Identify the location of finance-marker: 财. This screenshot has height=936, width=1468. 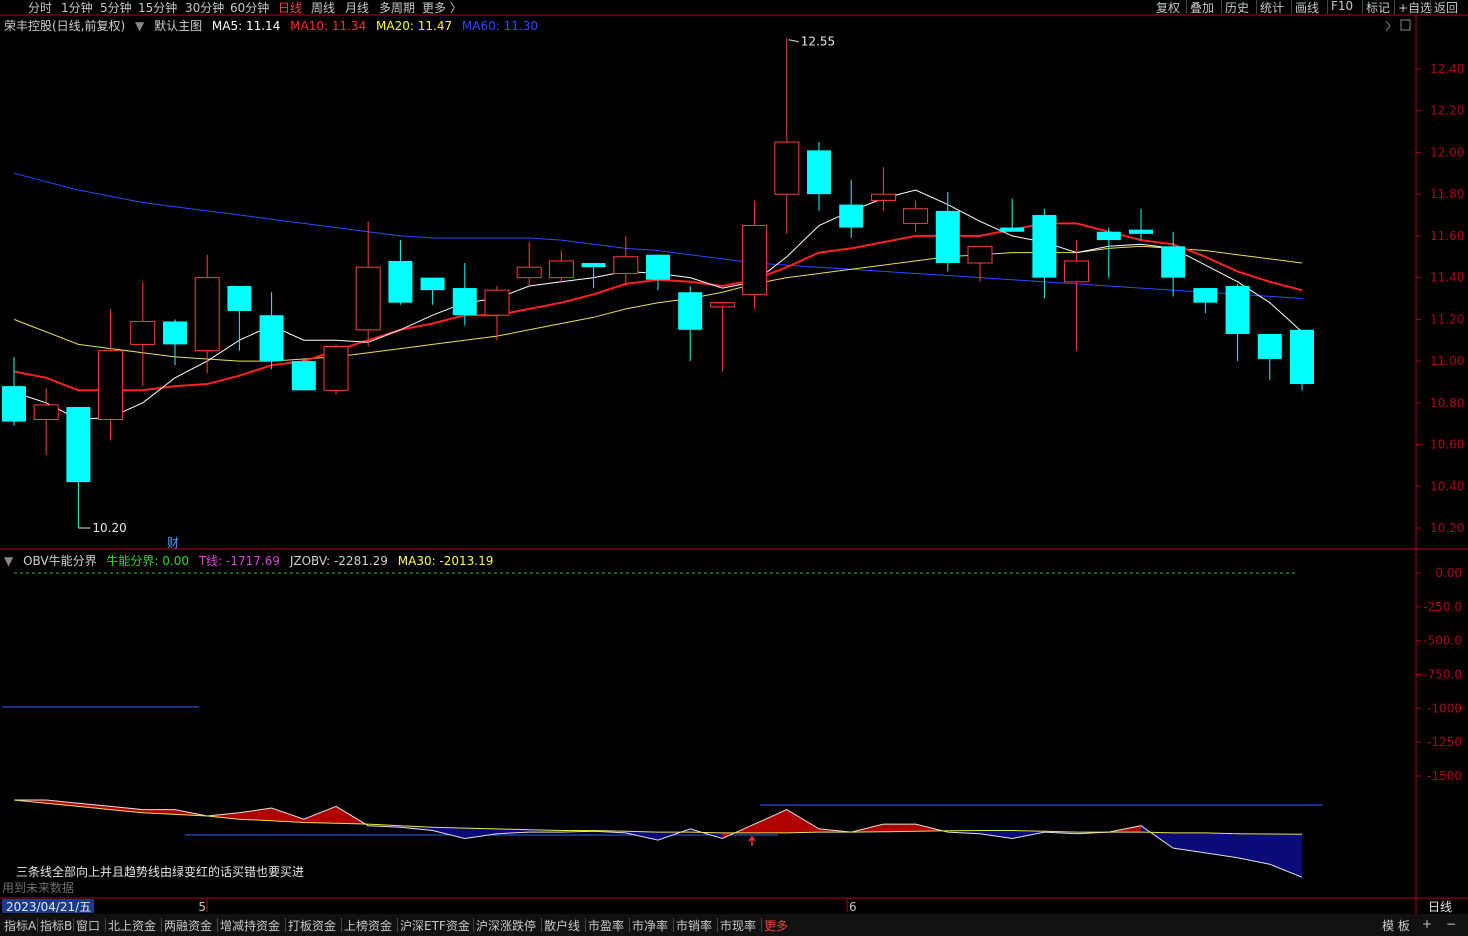
(173, 543).